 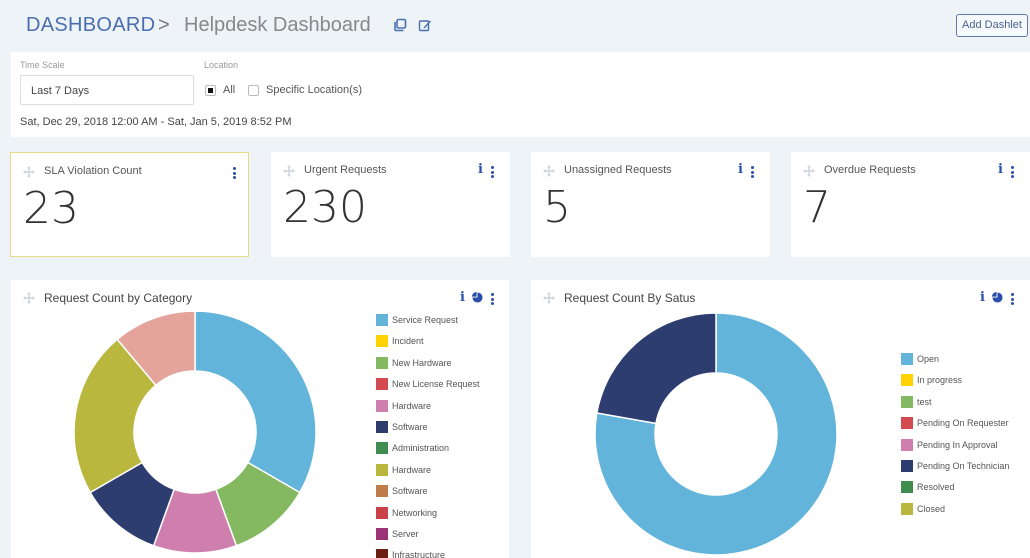 What do you see at coordinates (107, 90) in the screenshot?
I see `time-scale-select: Last 7 Days` at bounding box center [107, 90].